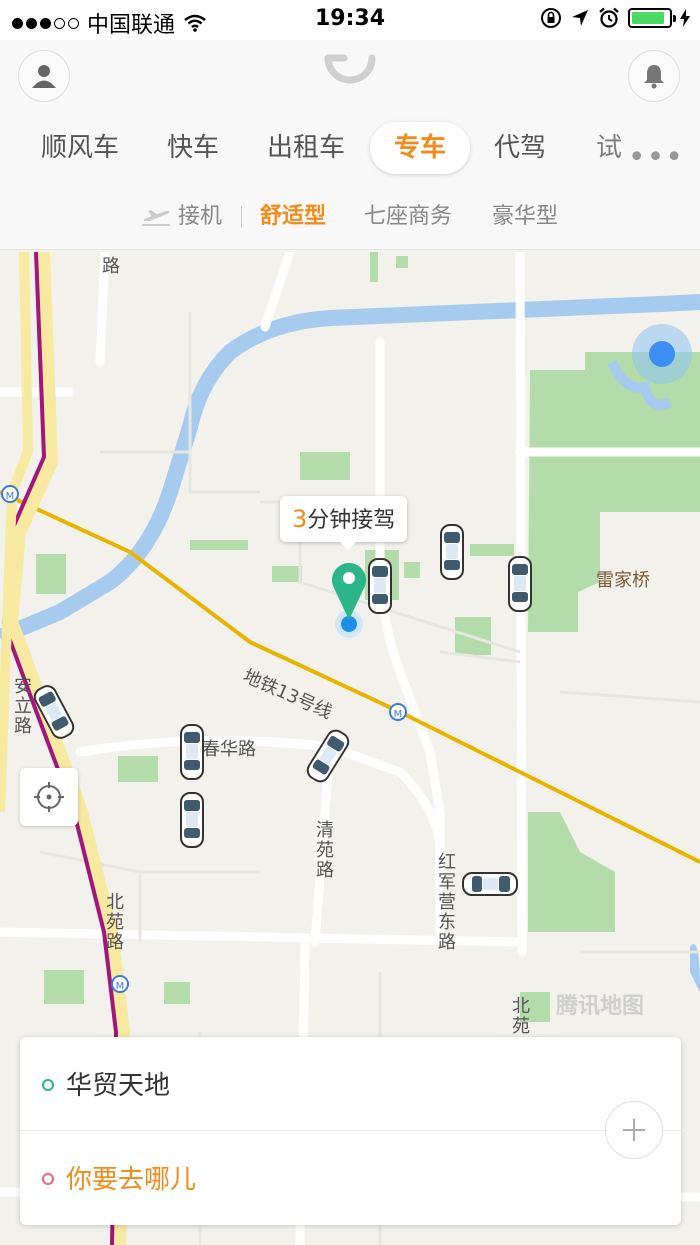  Describe the element at coordinates (113, 922) in the screenshot. I see `map-label-beiyuan-road: 北苑路` at that location.